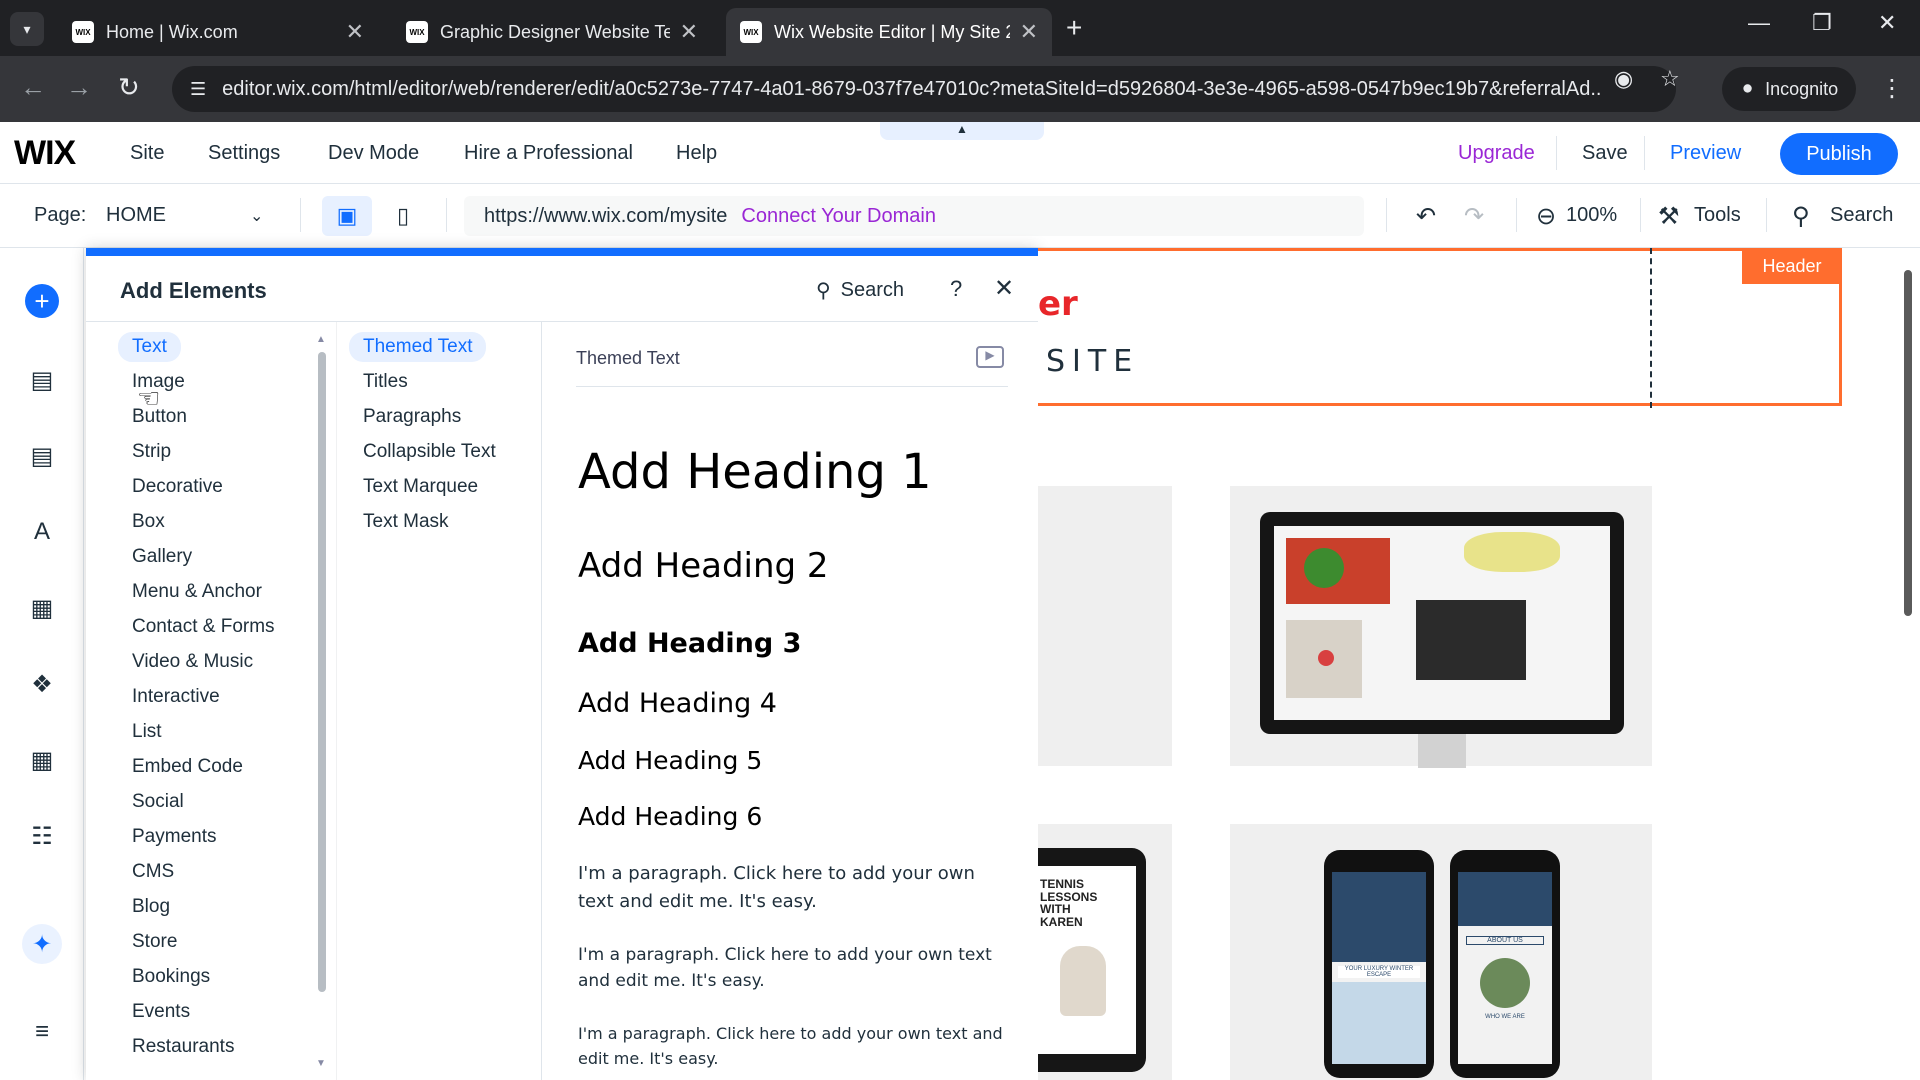  Describe the element at coordinates (176, 697) in the screenshot. I see `category-interactive: Interactive` at that location.